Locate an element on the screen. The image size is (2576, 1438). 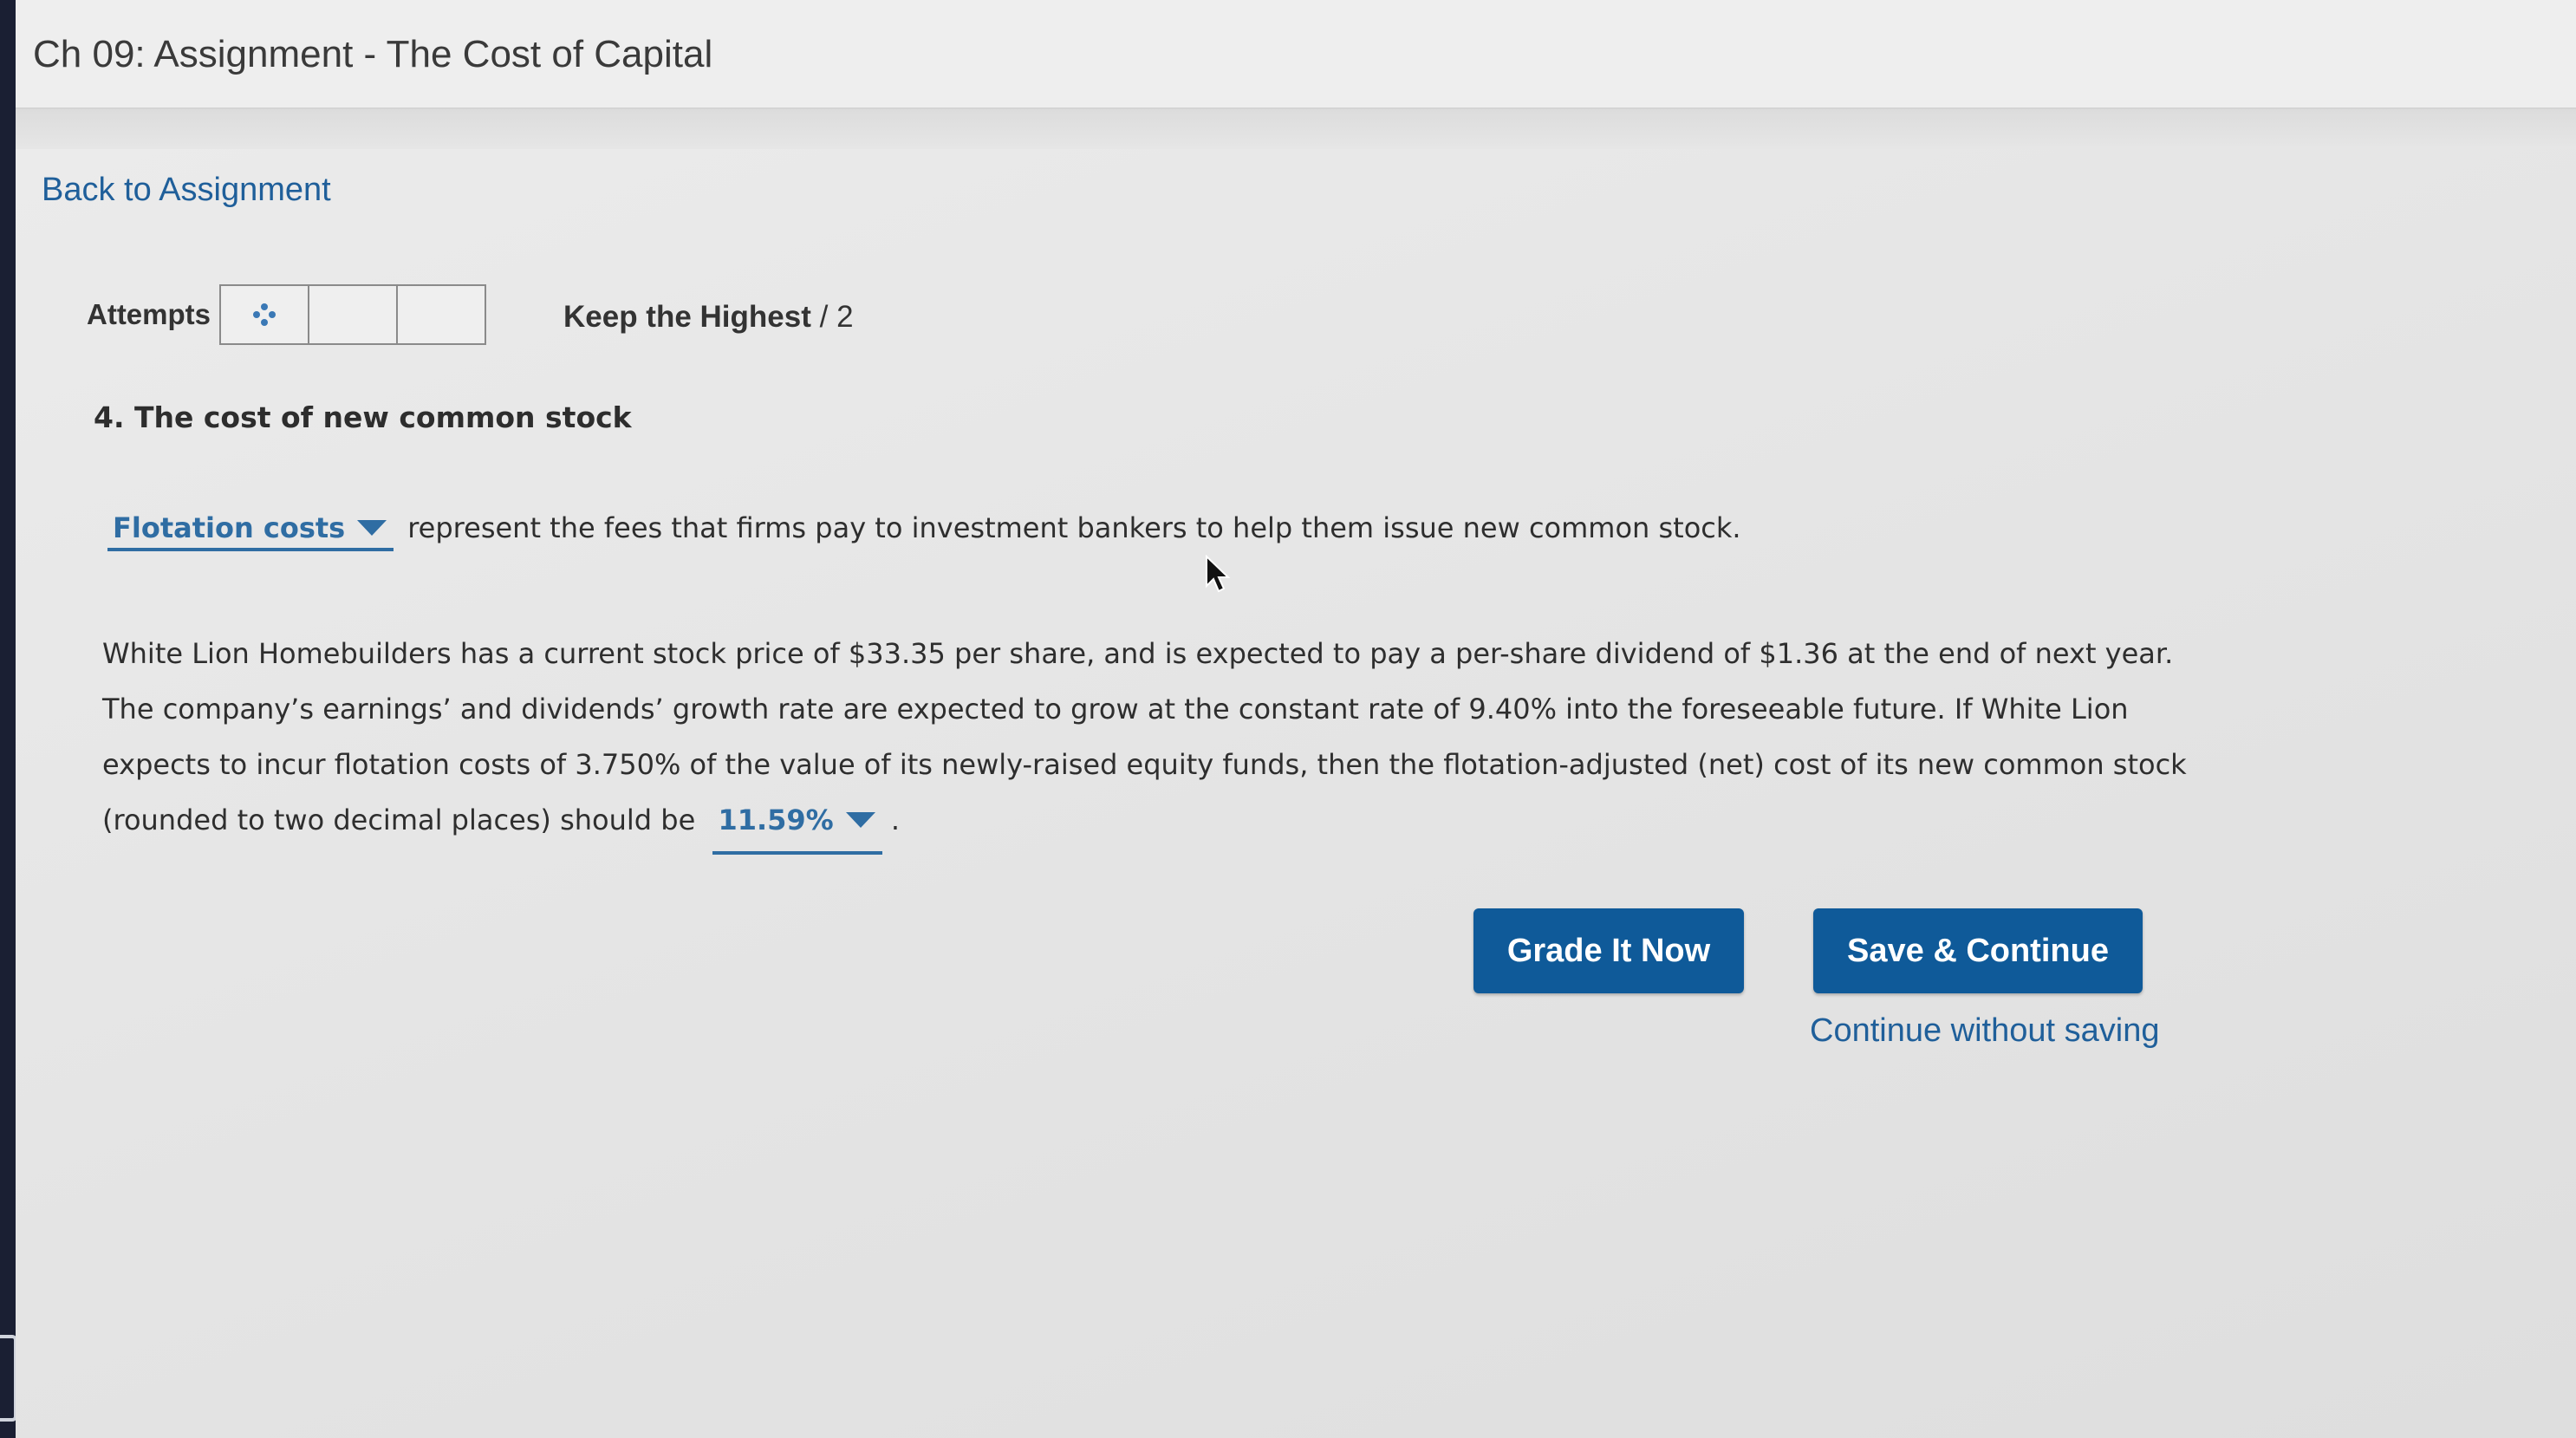
in-progress-icon is located at coordinates (264, 314).